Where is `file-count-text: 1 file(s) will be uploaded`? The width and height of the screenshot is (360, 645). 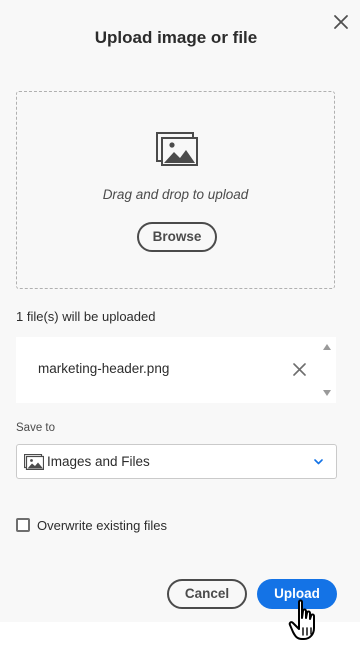 file-count-text: 1 file(s) will be uploaded is located at coordinates (86, 316).